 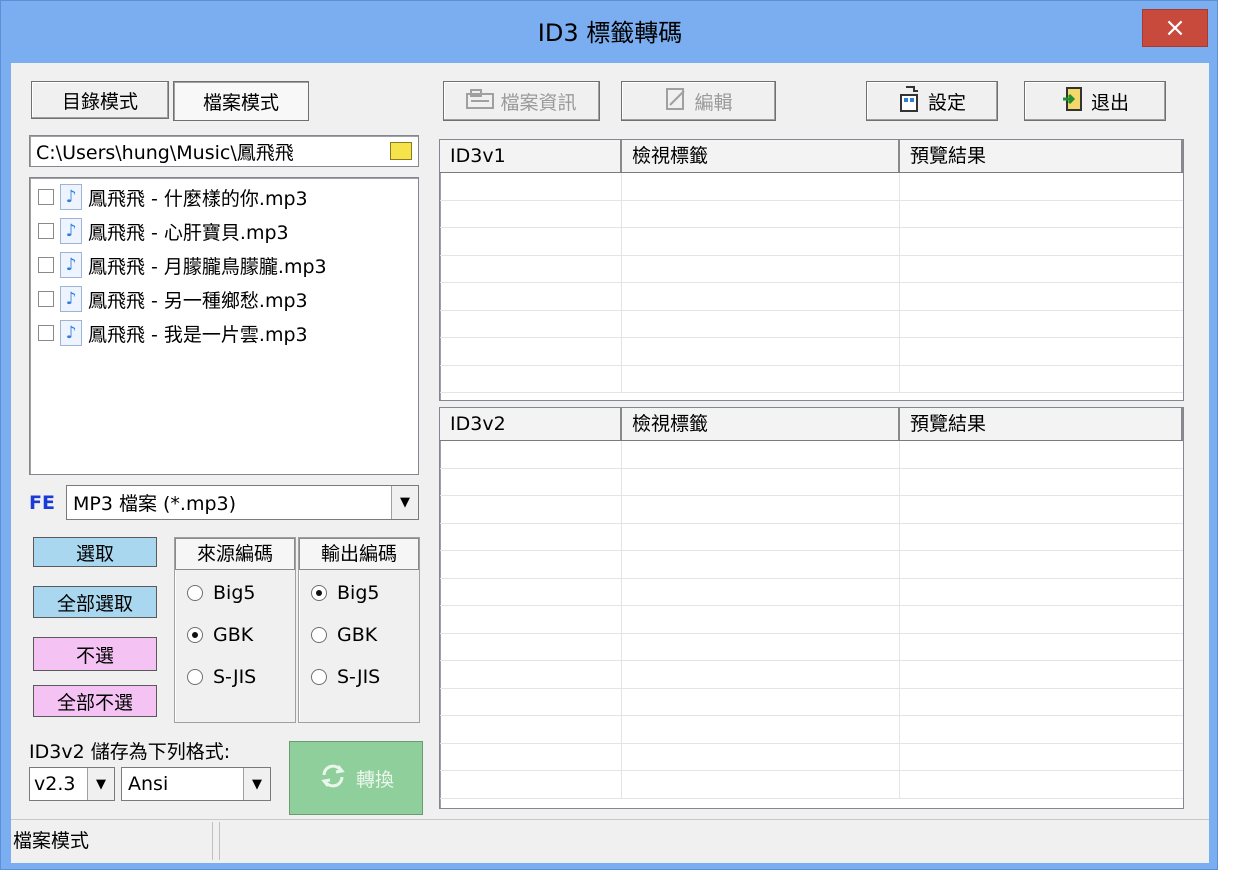 What do you see at coordinates (72, 784) in the screenshot?
I see `id3v2-version-dropdown: v2.3 ▼` at bounding box center [72, 784].